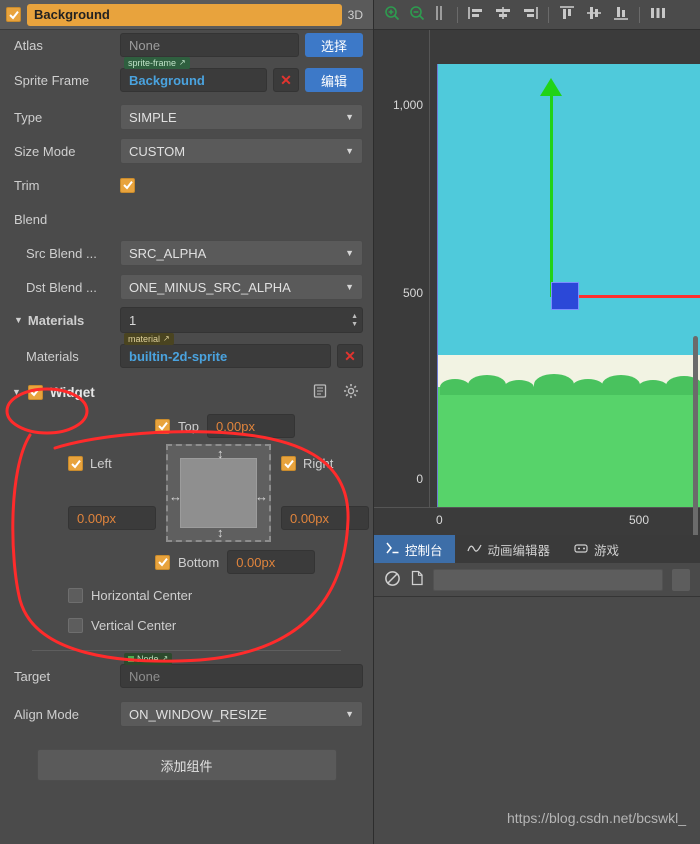 This screenshot has height=844, width=700. I want to click on add-component-button: 添加组件, so click(186, 765).